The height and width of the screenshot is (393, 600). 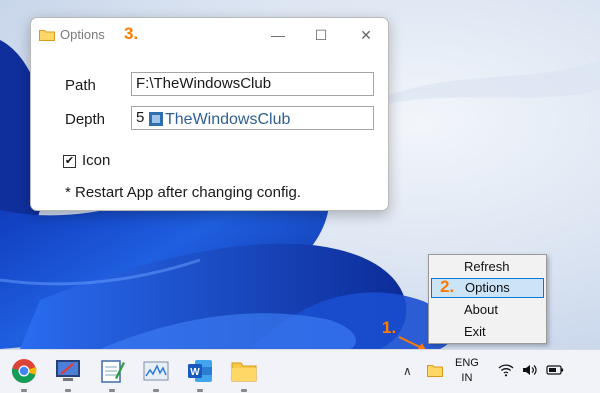 What do you see at coordinates (487, 310) in the screenshot?
I see `menu-item-about: About` at bounding box center [487, 310].